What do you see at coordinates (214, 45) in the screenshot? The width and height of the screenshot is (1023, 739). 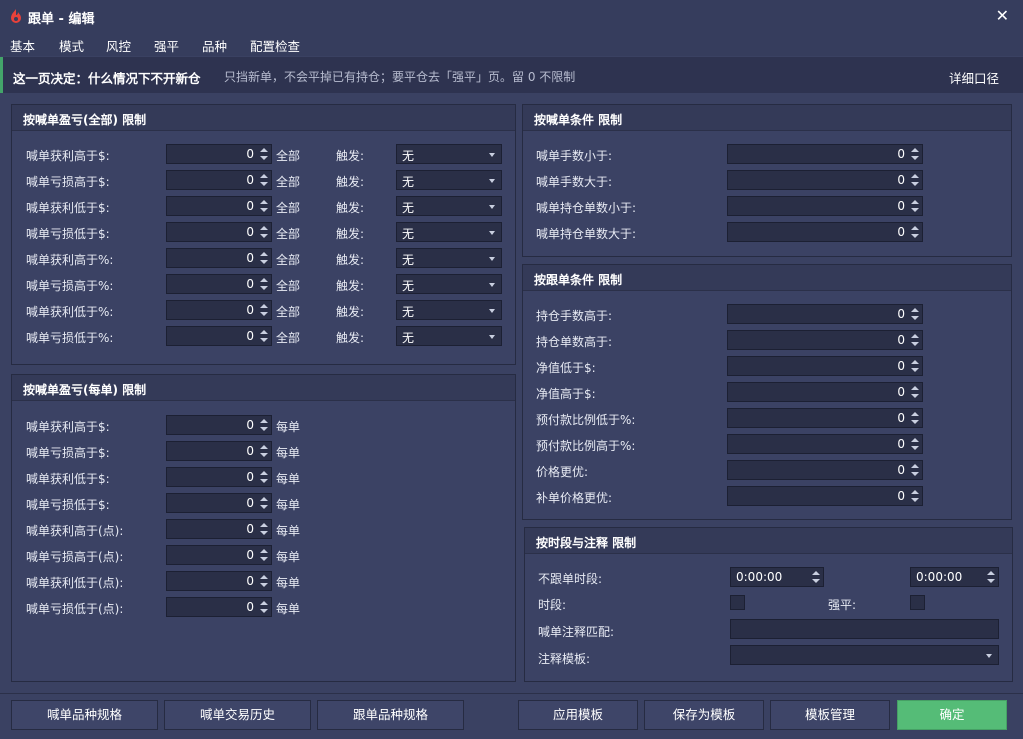 I see `tab-symbols: 品种` at bounding box center [214, 45].